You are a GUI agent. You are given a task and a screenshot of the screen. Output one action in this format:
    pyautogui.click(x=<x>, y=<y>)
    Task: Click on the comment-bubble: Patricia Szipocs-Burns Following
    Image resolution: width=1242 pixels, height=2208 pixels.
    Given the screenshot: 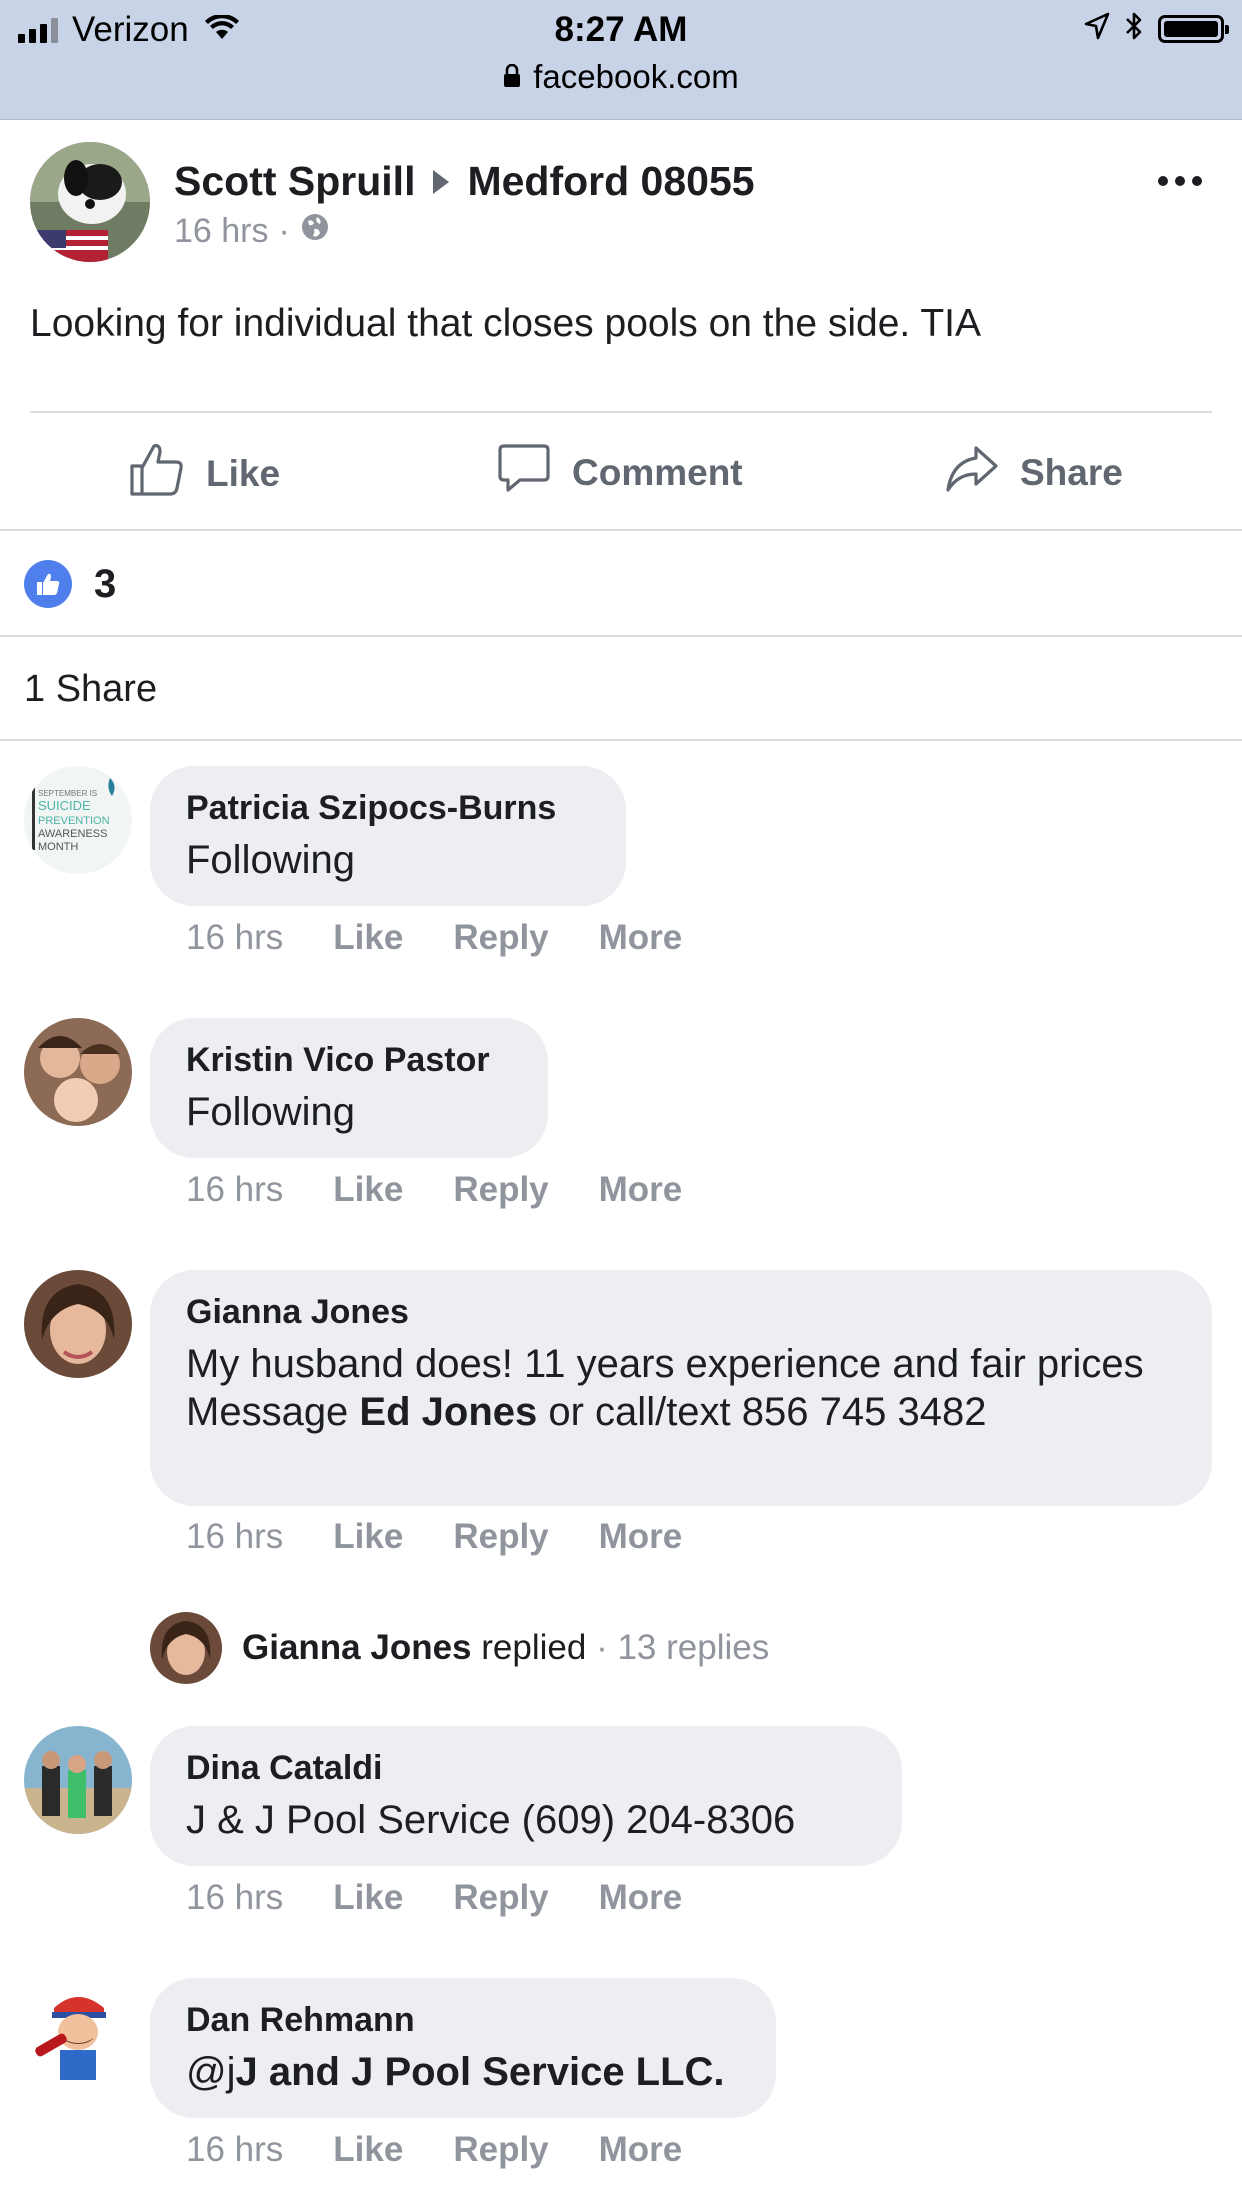 What is the action you would take?
    pyautogui.click(x=388, y=836)
    